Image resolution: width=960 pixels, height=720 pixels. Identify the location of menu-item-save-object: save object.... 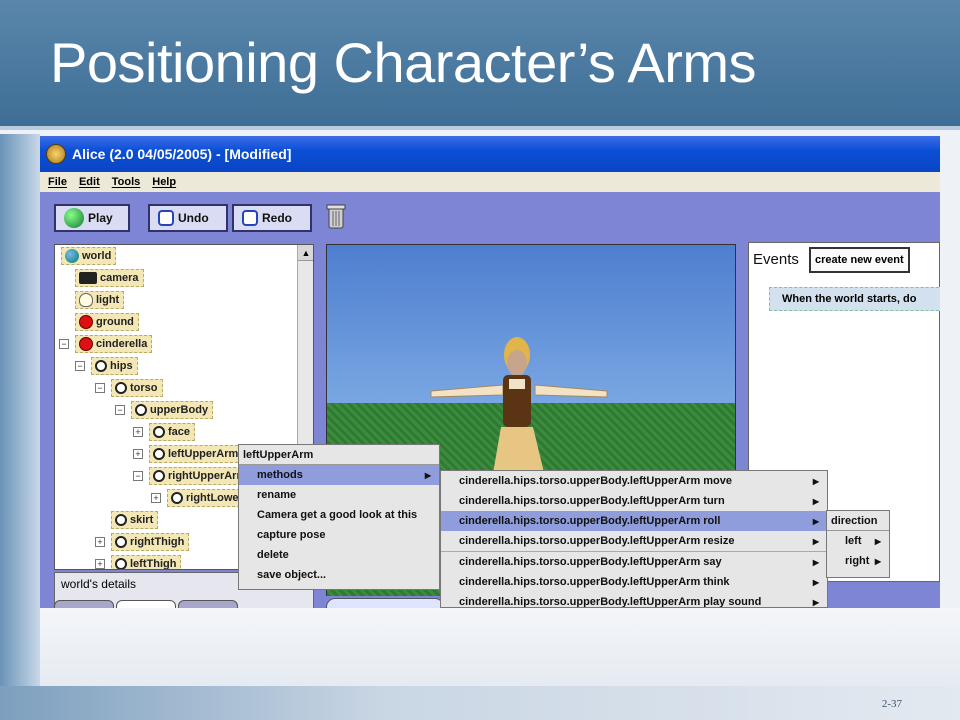
(339, 575).